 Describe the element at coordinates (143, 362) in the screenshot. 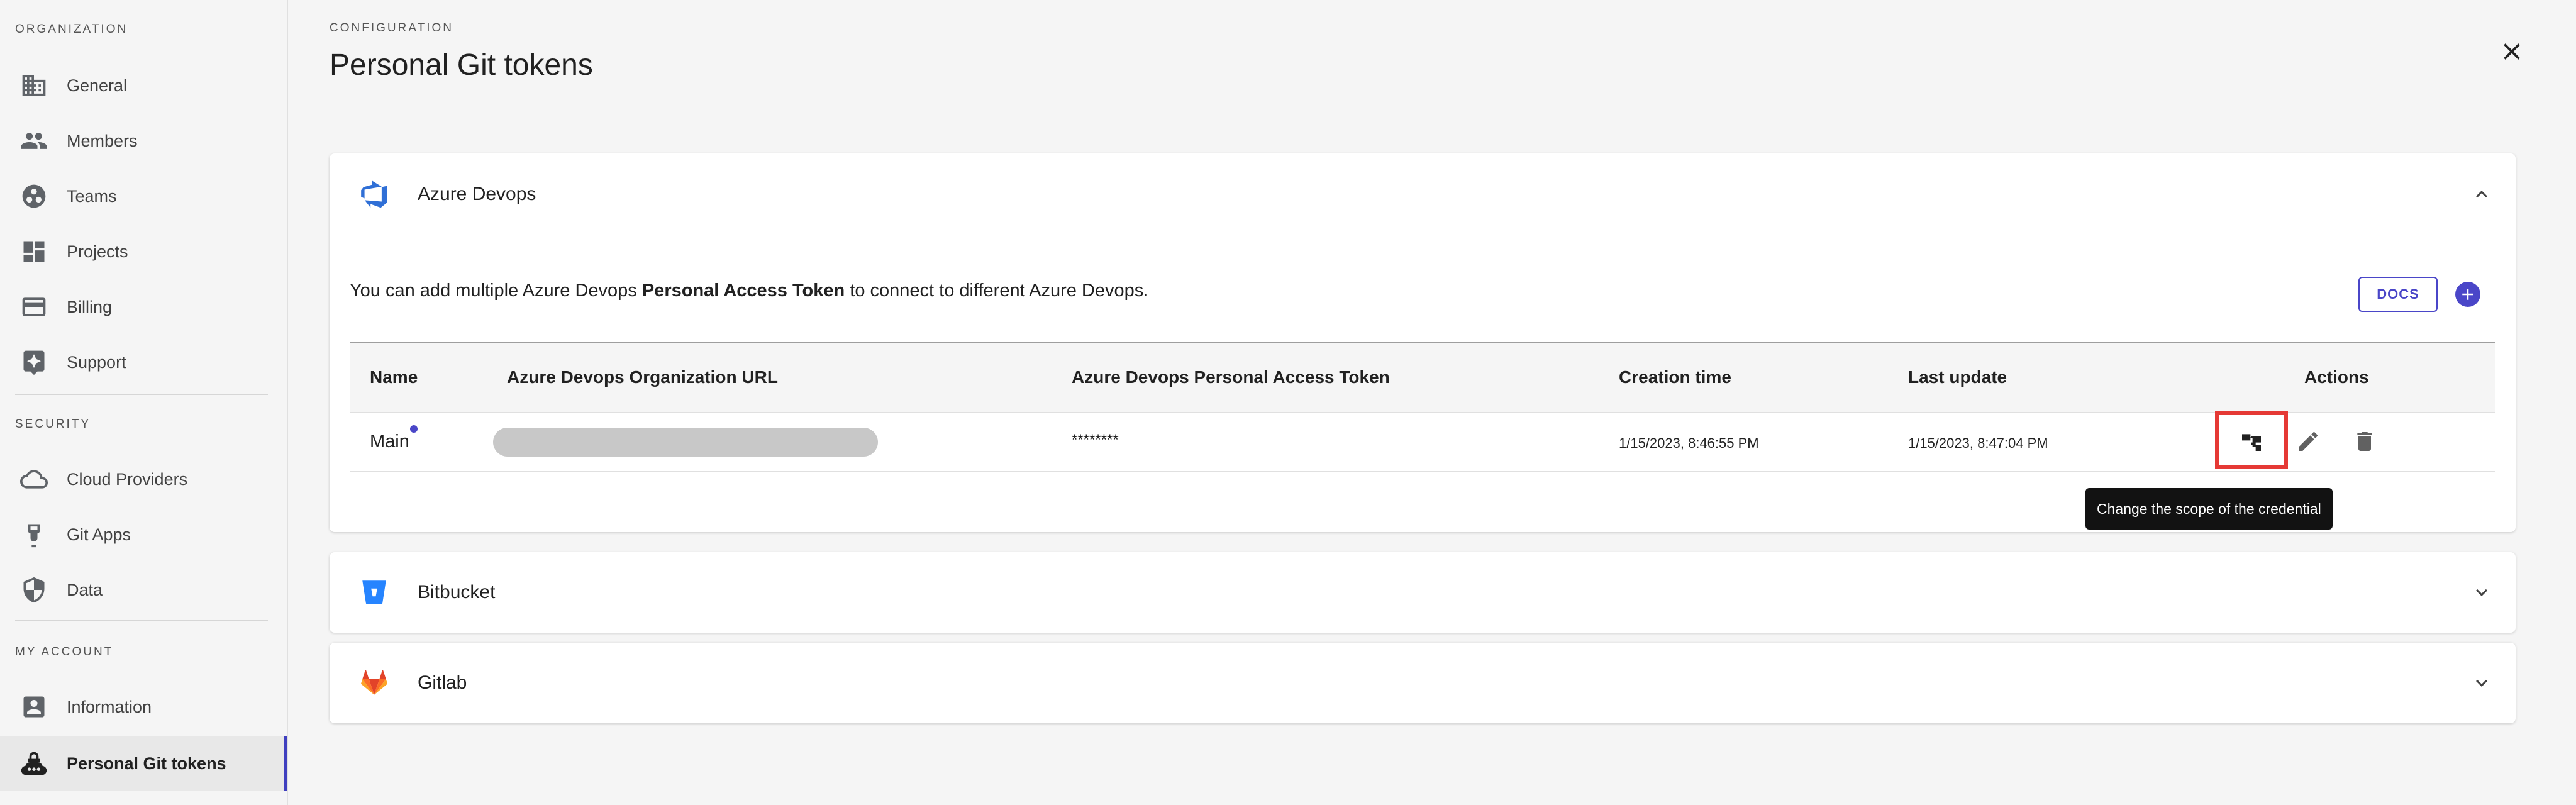

I see `sidebar-item-support: Support` at that location.